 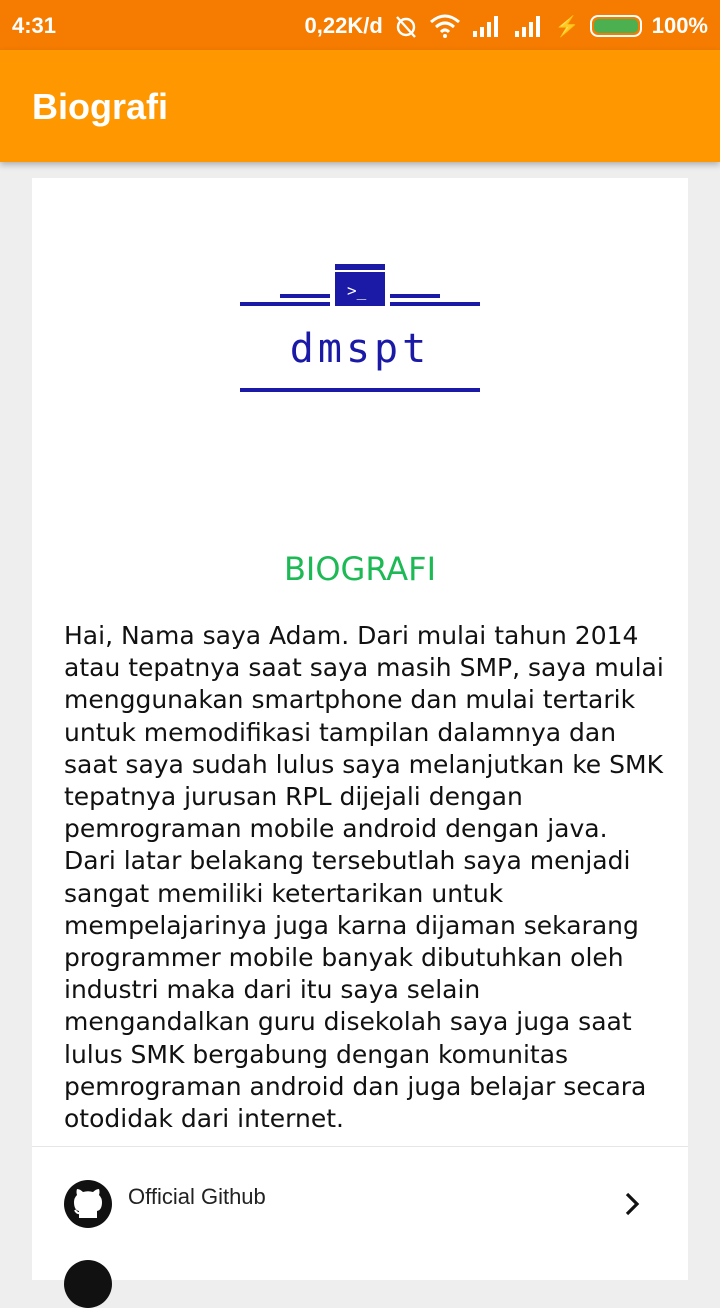 I want to click on wifi-icon, so click(x=444, y=26).